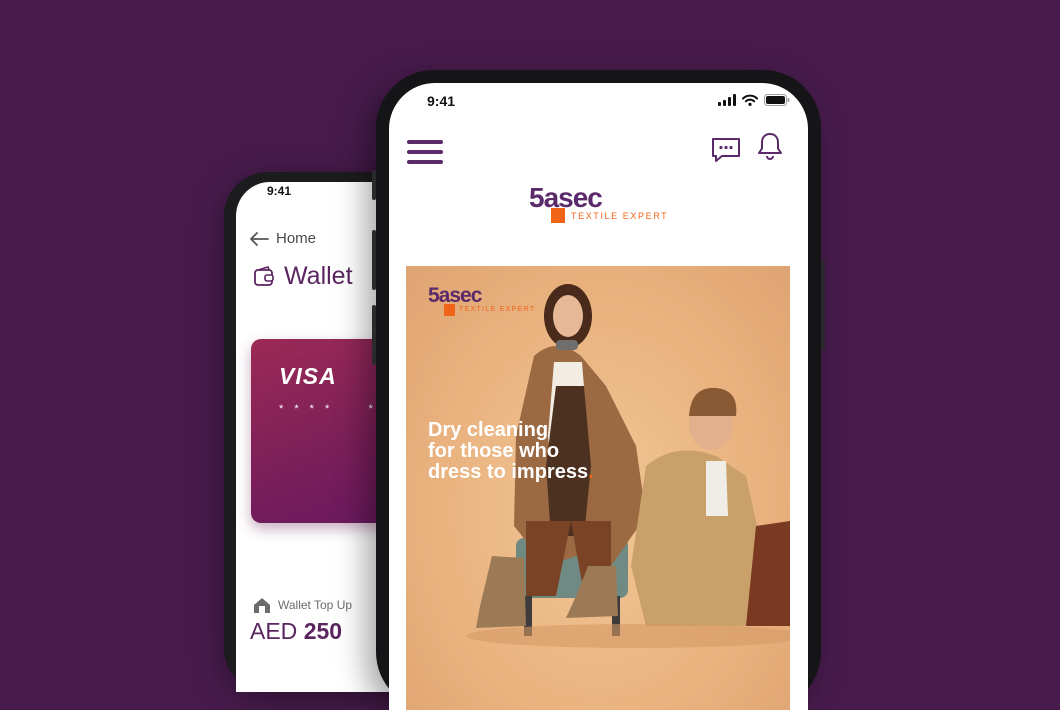 Image resolution: width=1060 pixels, height=710 pixels. What do you see at coordinates (750, 100) in the screenshot?
I see `wifi-icon` at bounding box center [750, 100].